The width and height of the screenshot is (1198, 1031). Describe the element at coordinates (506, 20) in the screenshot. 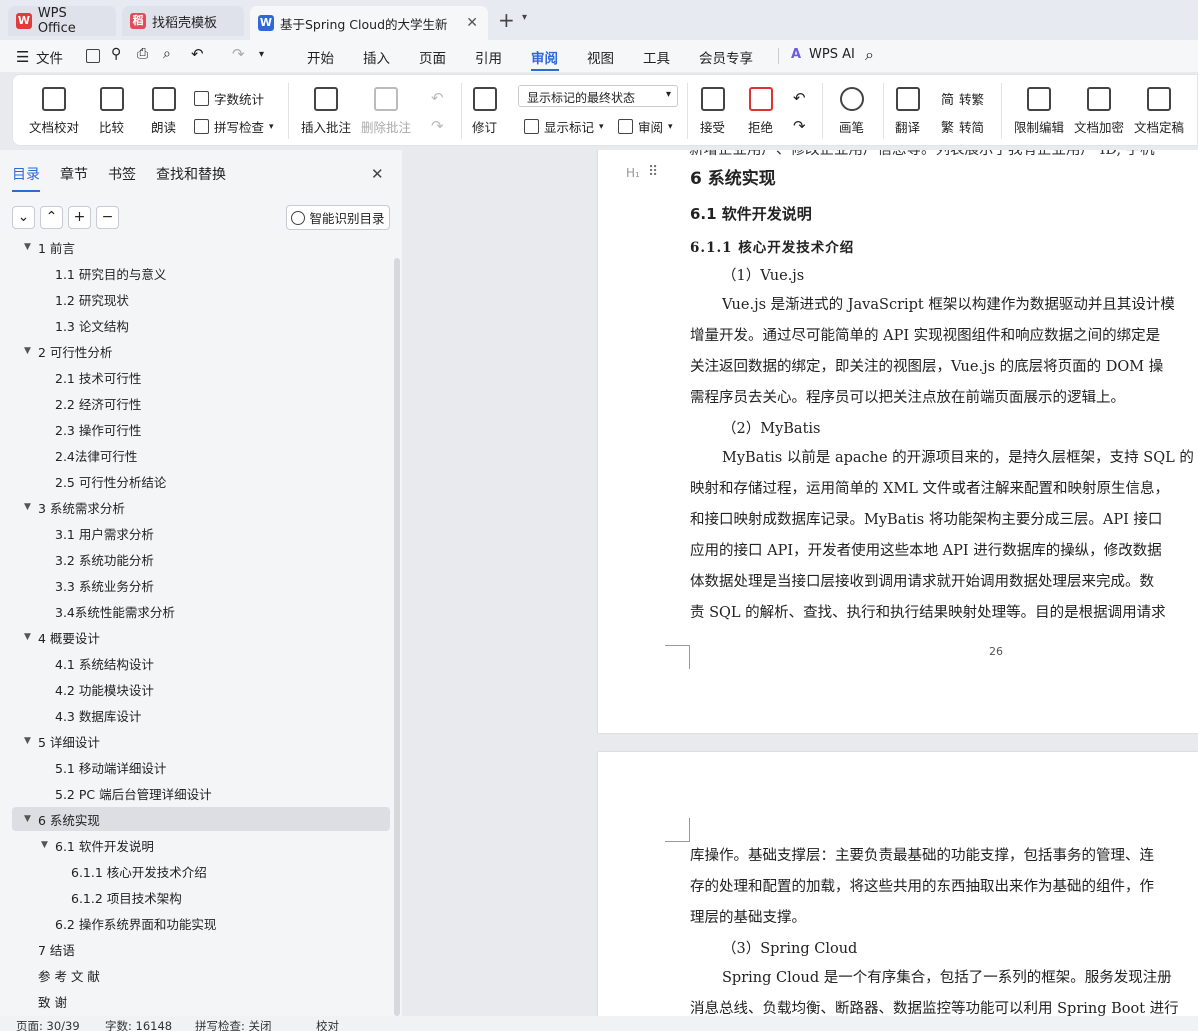

I see `new-tab-icon: +` at that location.